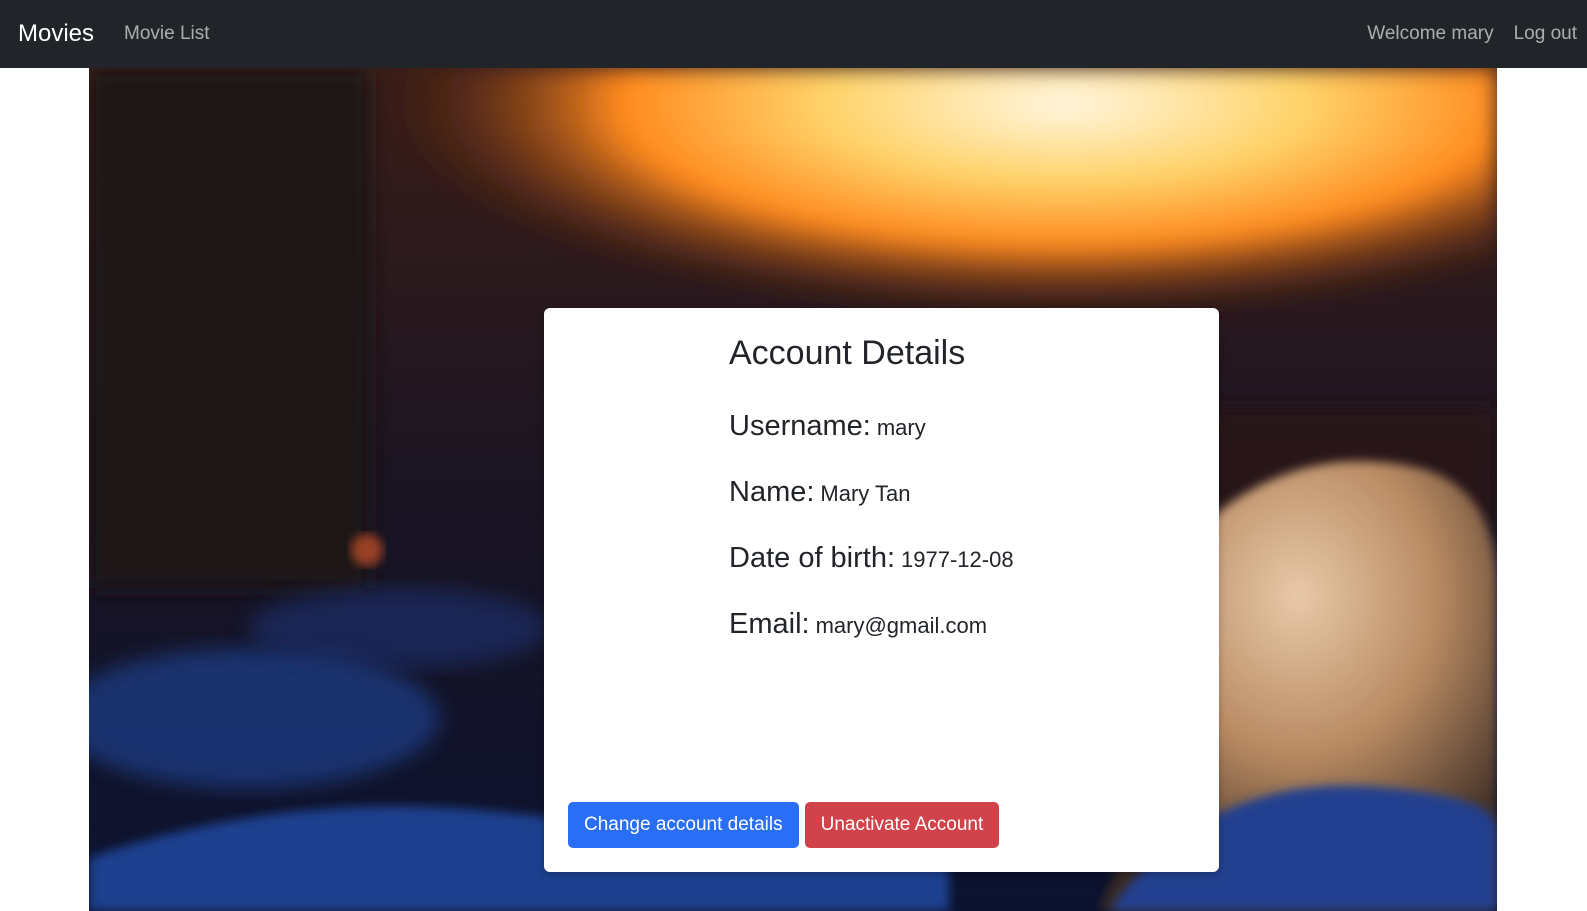  What do you see at coordinates (957, 559) in the screenshot?
I see `dob-value: 1977-12-08` at bounding box center [957, 559].